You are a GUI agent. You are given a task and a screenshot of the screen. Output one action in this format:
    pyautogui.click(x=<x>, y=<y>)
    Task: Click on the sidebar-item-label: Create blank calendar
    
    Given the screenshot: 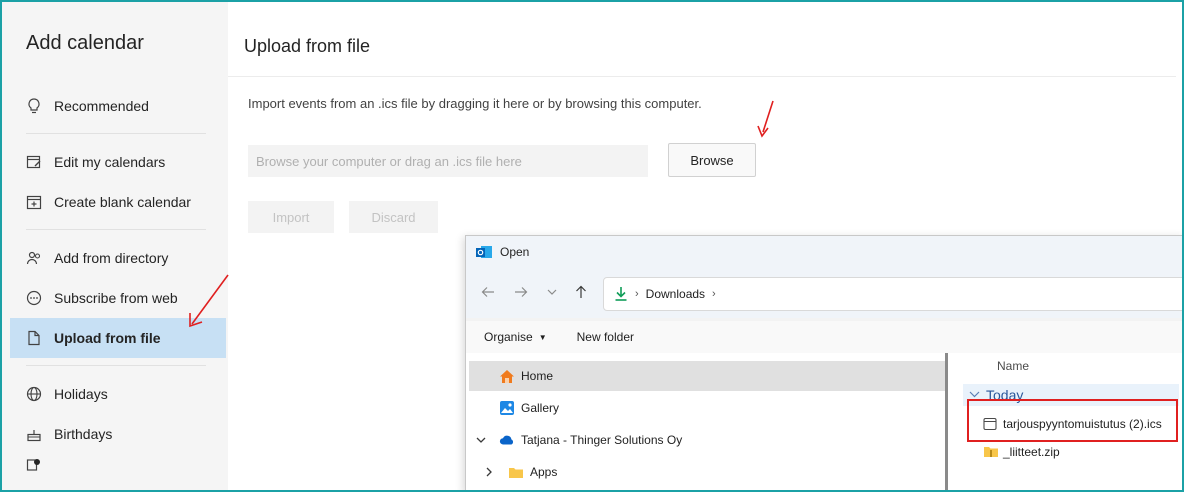 What is the action you would take?
    pyautogui.click(x=122, y=202)
    